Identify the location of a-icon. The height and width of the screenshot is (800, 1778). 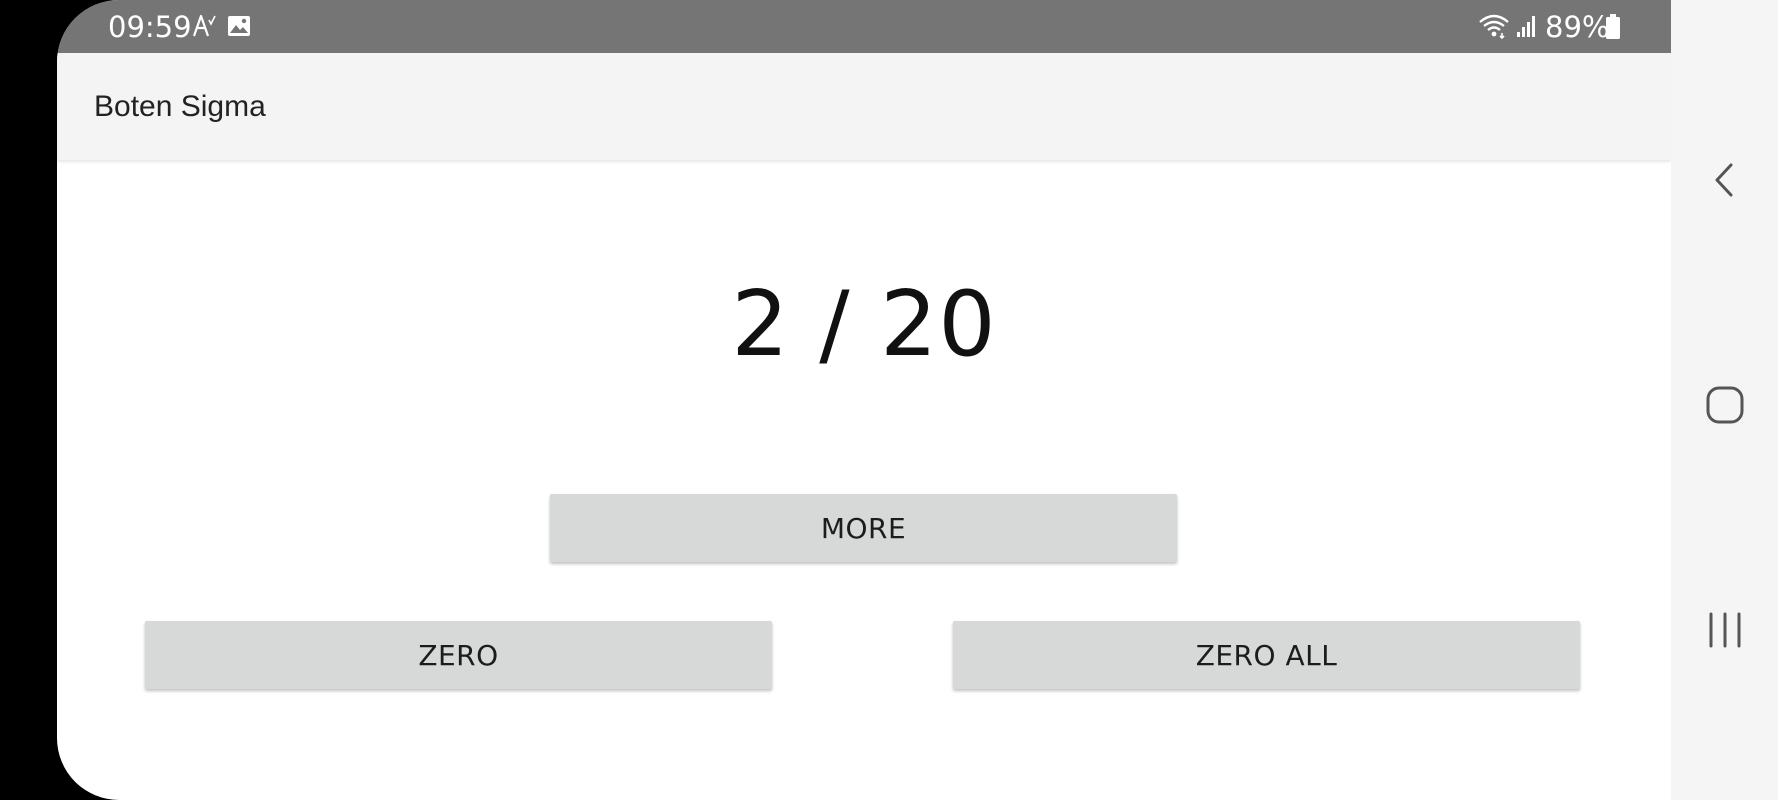
(204, 25).